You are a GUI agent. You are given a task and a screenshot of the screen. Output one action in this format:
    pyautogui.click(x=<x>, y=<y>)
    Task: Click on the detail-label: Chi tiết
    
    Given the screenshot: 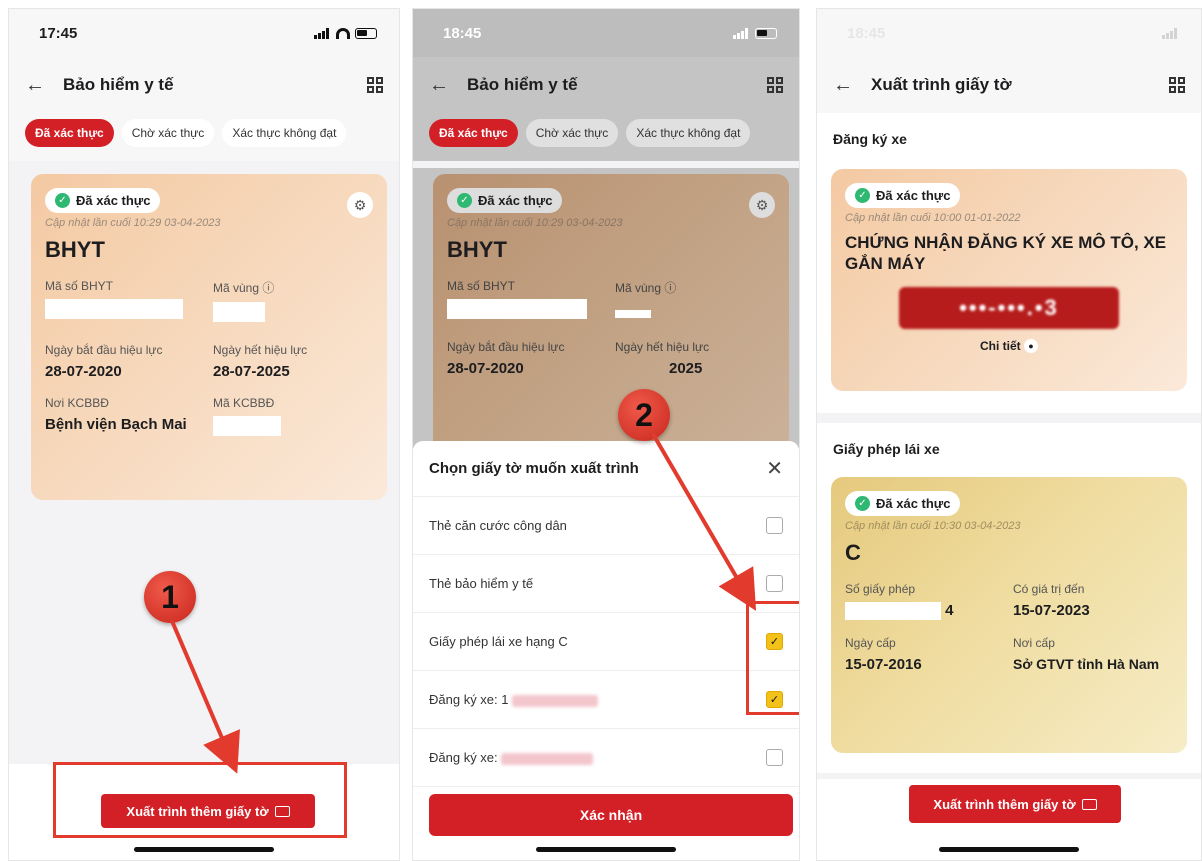 What is the action you would take?
    pyautogui.click(x=1000, y=345)
    